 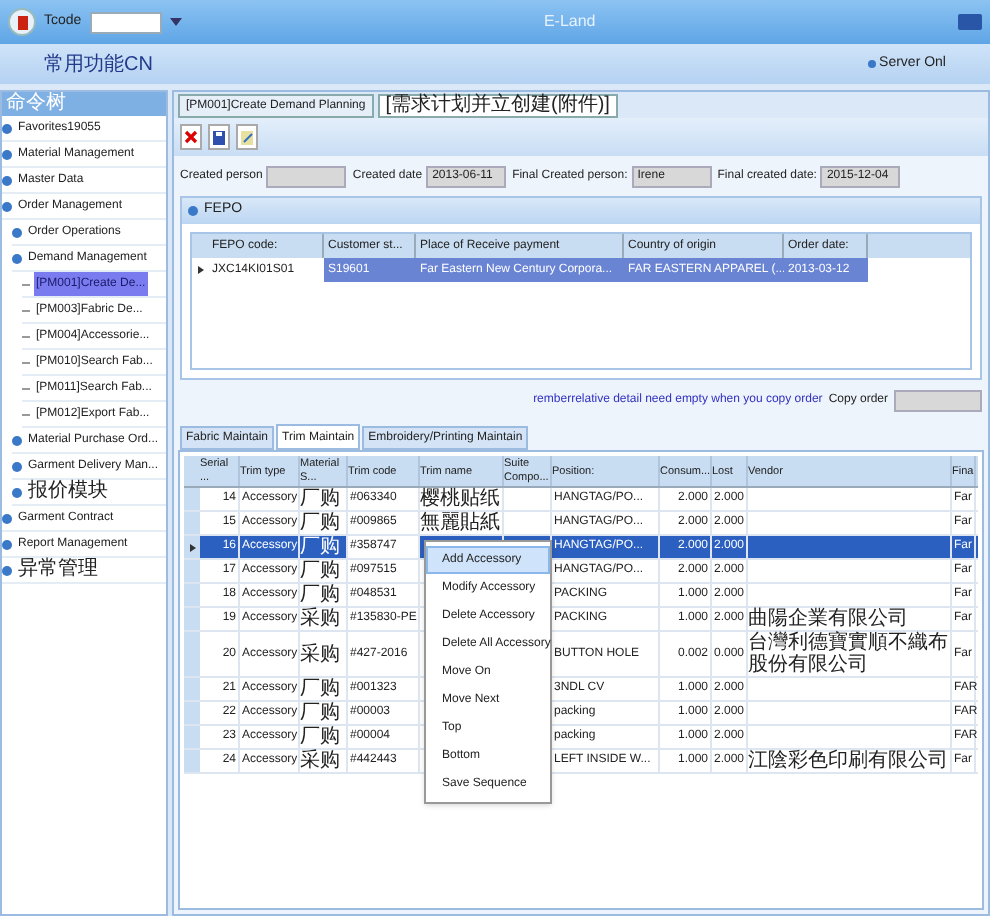 What do you see at coordinates (306, 176) in the screenshot?
I see `form-field` at bounding box center [306, 176].